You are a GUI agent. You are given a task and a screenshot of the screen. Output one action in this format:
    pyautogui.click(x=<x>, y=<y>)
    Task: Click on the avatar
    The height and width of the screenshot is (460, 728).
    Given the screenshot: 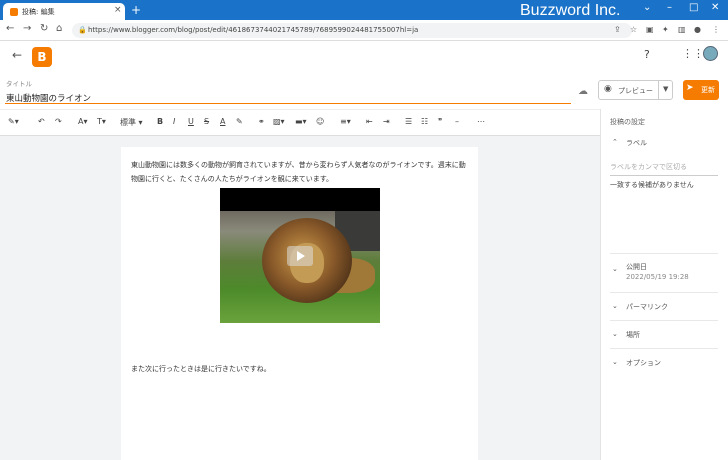 What is the action you would take?
    pyautogui.click(x=710, y=53)
    